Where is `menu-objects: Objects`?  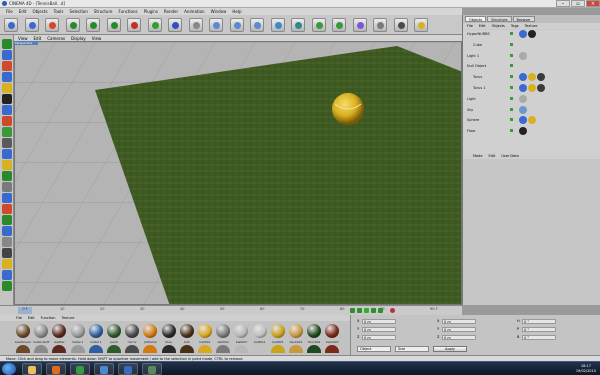 menu-objects: Objects is located at coordinates (39, 11).